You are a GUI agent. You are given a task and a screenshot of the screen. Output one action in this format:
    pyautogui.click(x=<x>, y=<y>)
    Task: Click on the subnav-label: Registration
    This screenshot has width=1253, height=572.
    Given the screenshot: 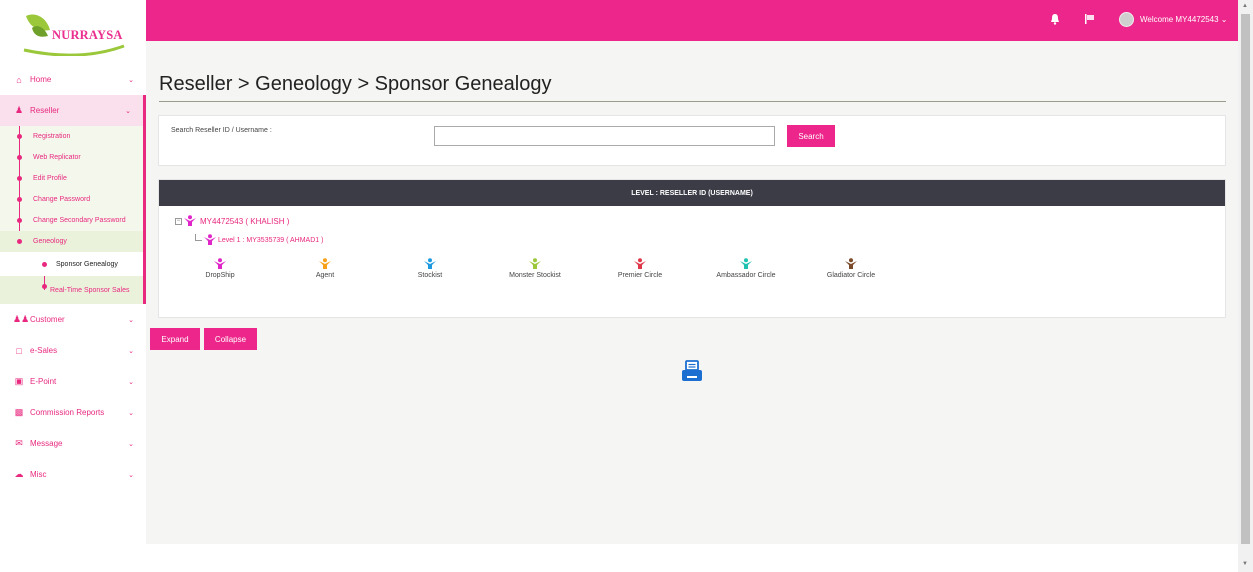 What is the action you would take?
    pyautogui.click(x=52, y=136)
    